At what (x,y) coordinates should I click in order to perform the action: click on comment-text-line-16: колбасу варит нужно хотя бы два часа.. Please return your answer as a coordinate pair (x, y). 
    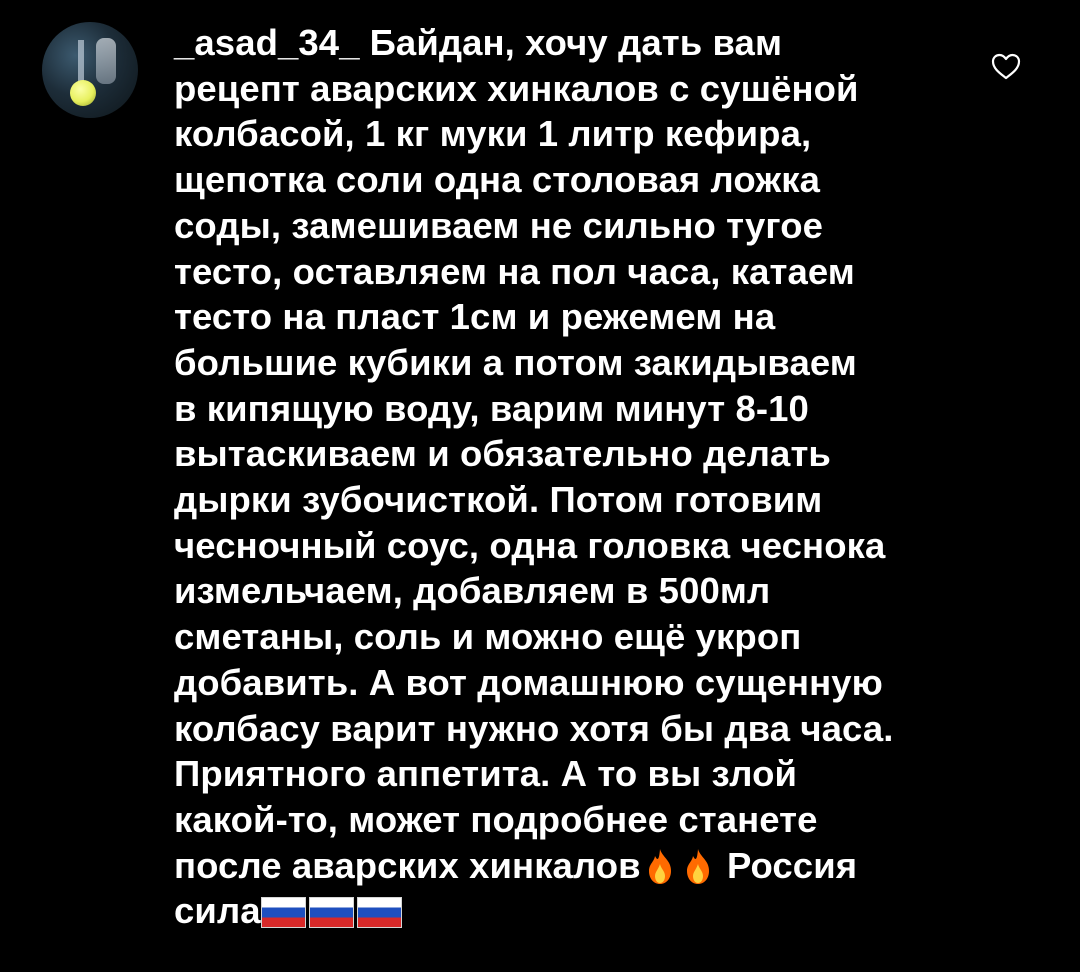
    Looking at the image, I should click on (534, 728).